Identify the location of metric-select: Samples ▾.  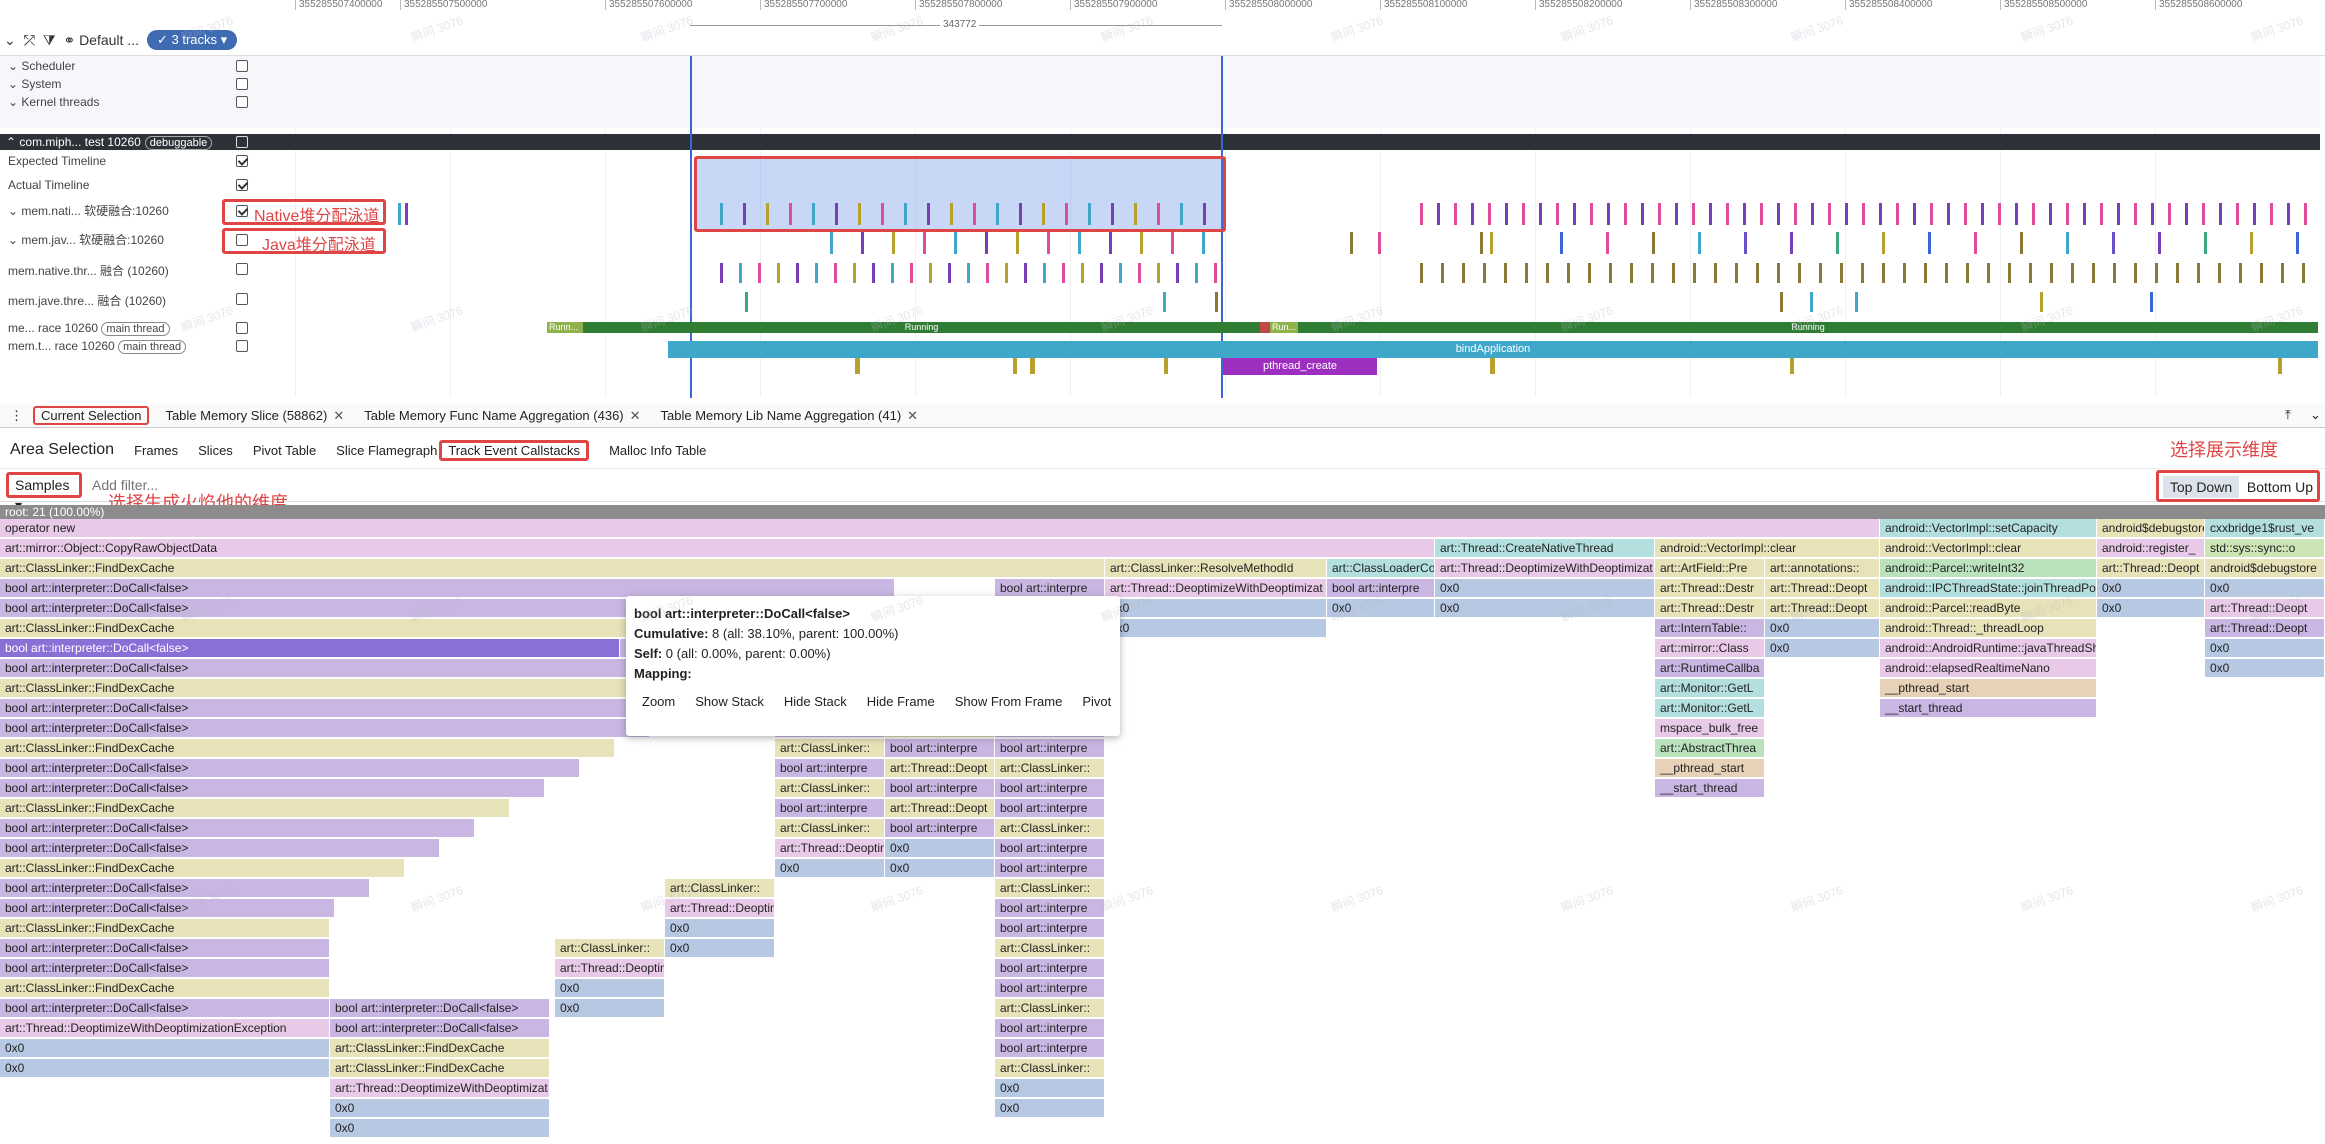
(44, 492).